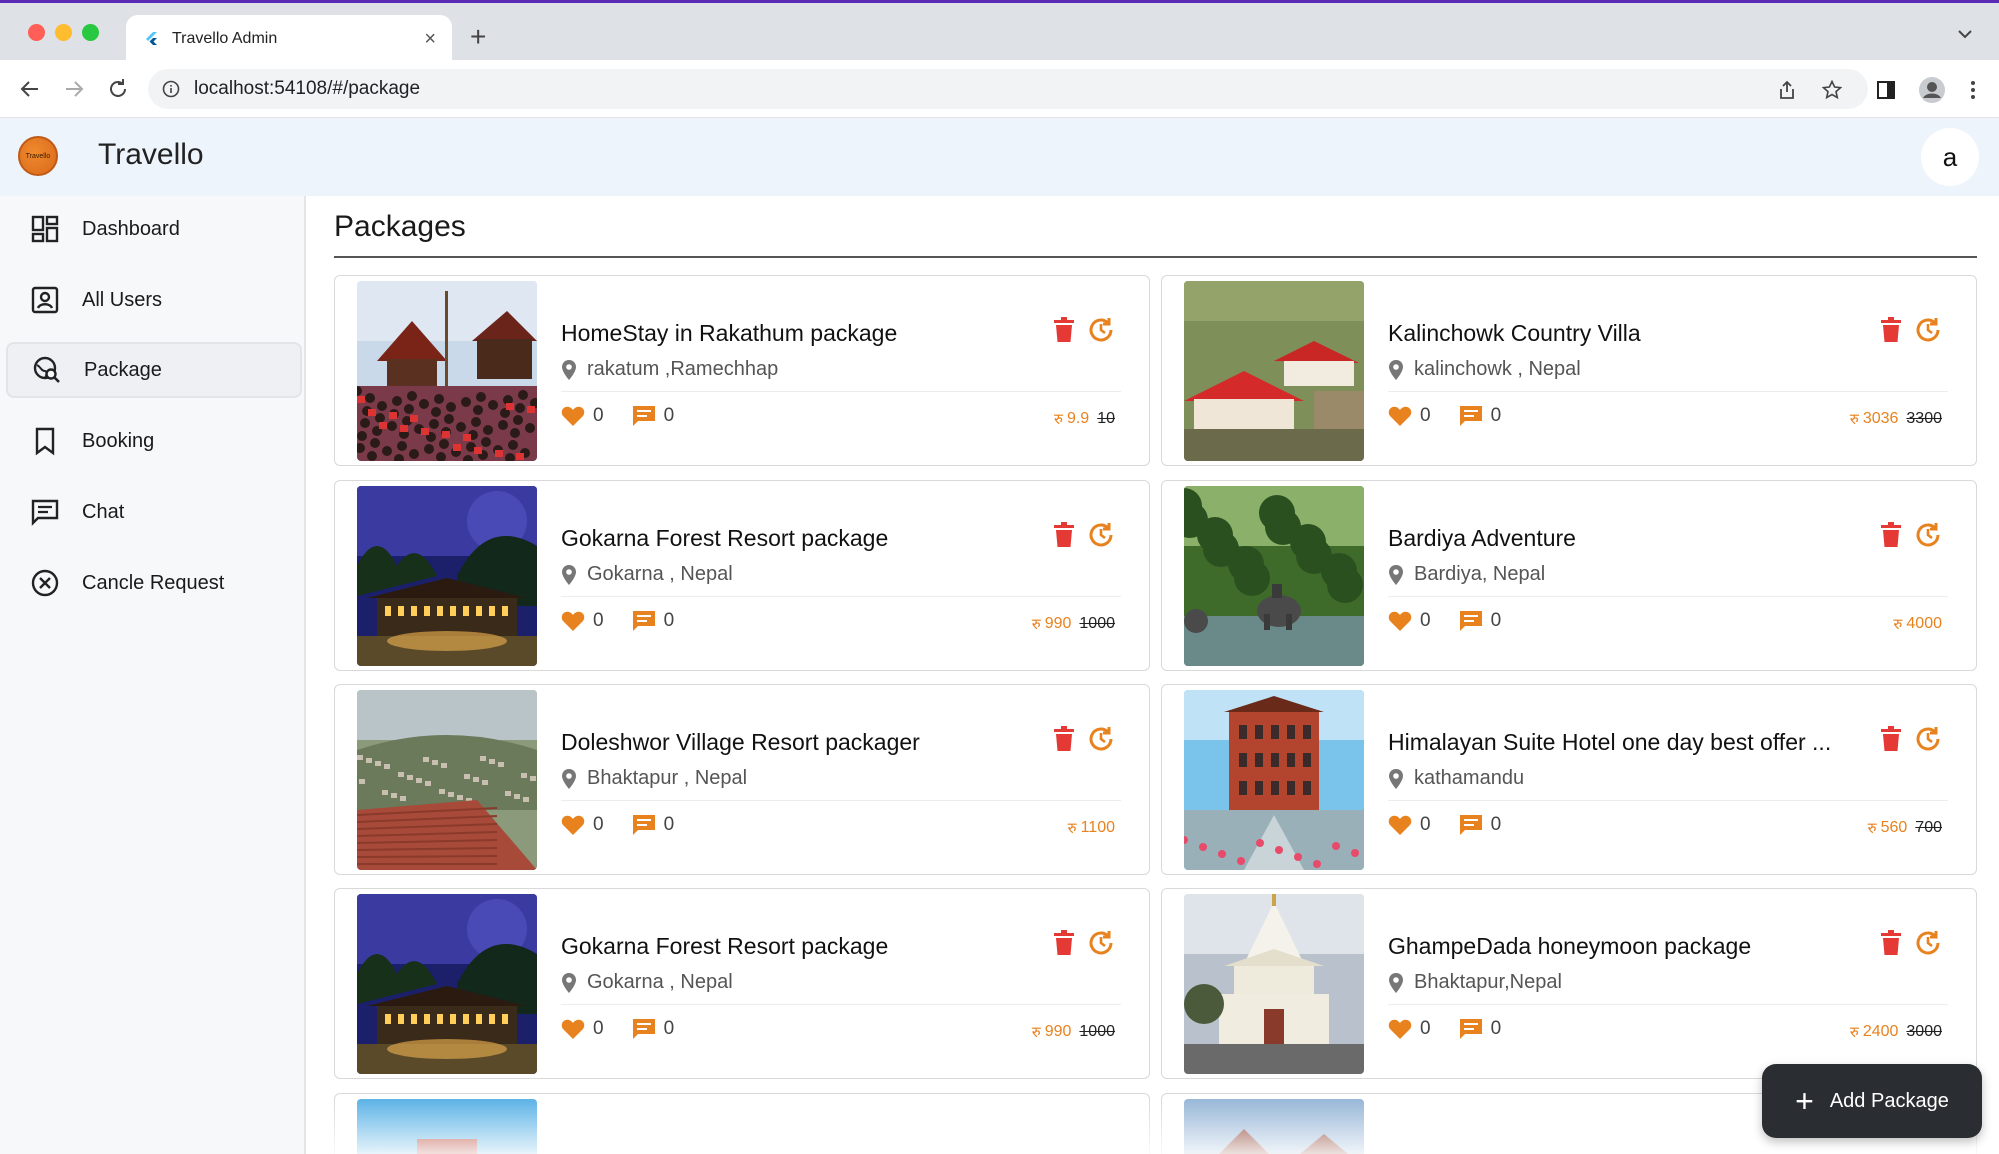  I want to click on plus-icon: +, so click(1804, 1101).